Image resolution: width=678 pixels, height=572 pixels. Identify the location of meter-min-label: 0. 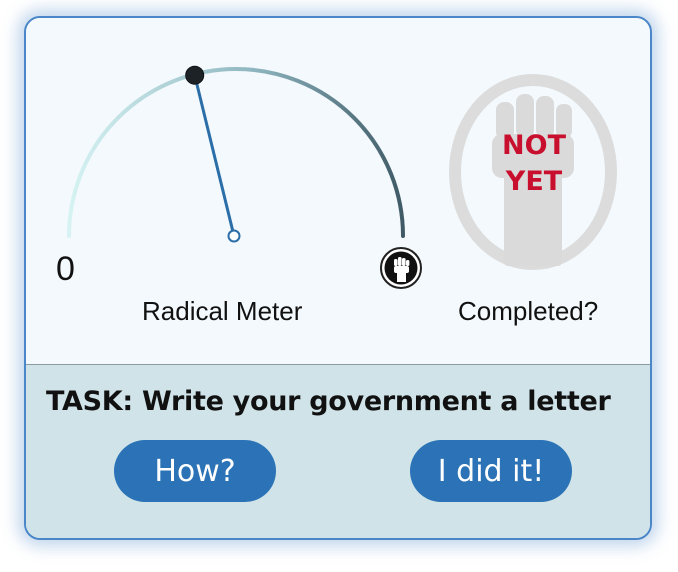
(65, 269).